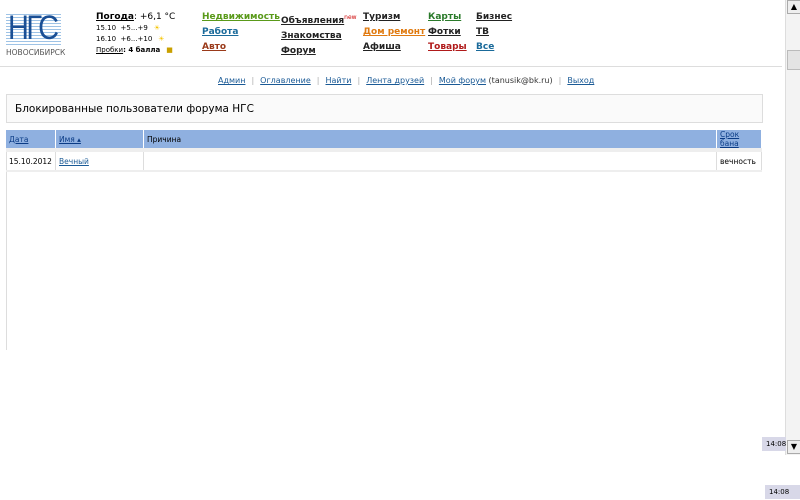 This screenshot has height=500, width=800. I want to click on nav-link: Дом ремонт, so click(394, 32).